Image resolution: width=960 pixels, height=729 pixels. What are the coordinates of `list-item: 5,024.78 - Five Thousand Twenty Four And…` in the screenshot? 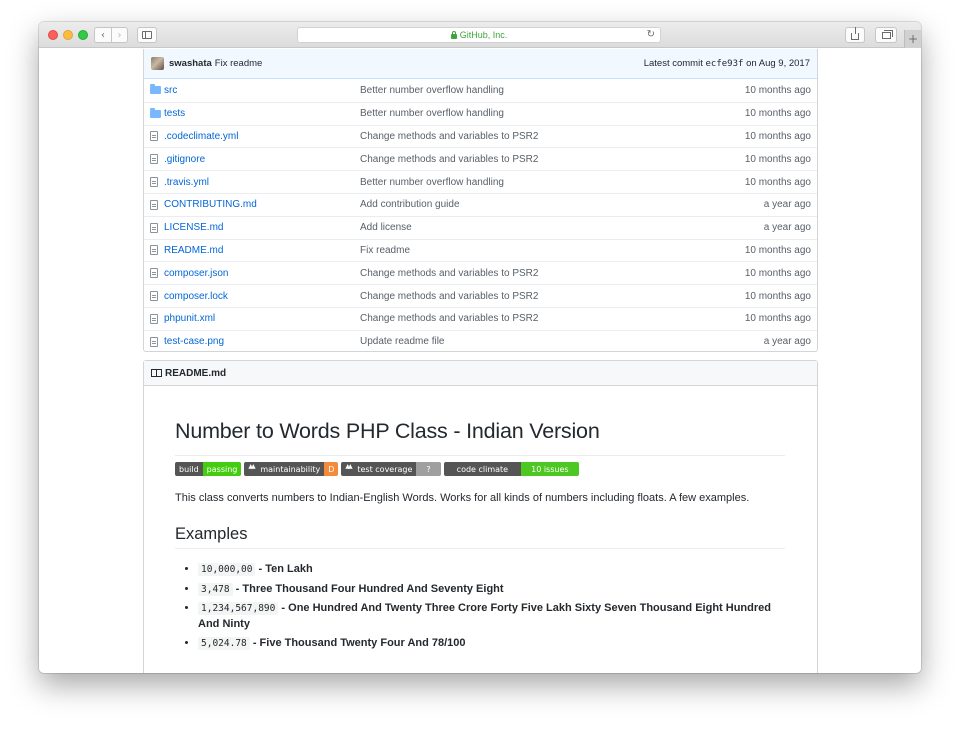 It's located at (487, 644).